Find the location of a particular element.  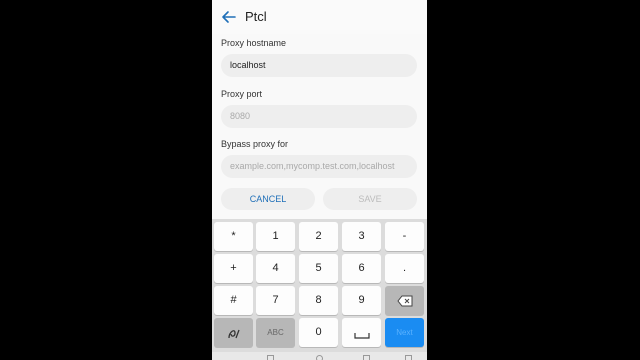

bypass-proxy-input: example.com,mycomp.test.com,localhost is located at coordinates (319, 166).